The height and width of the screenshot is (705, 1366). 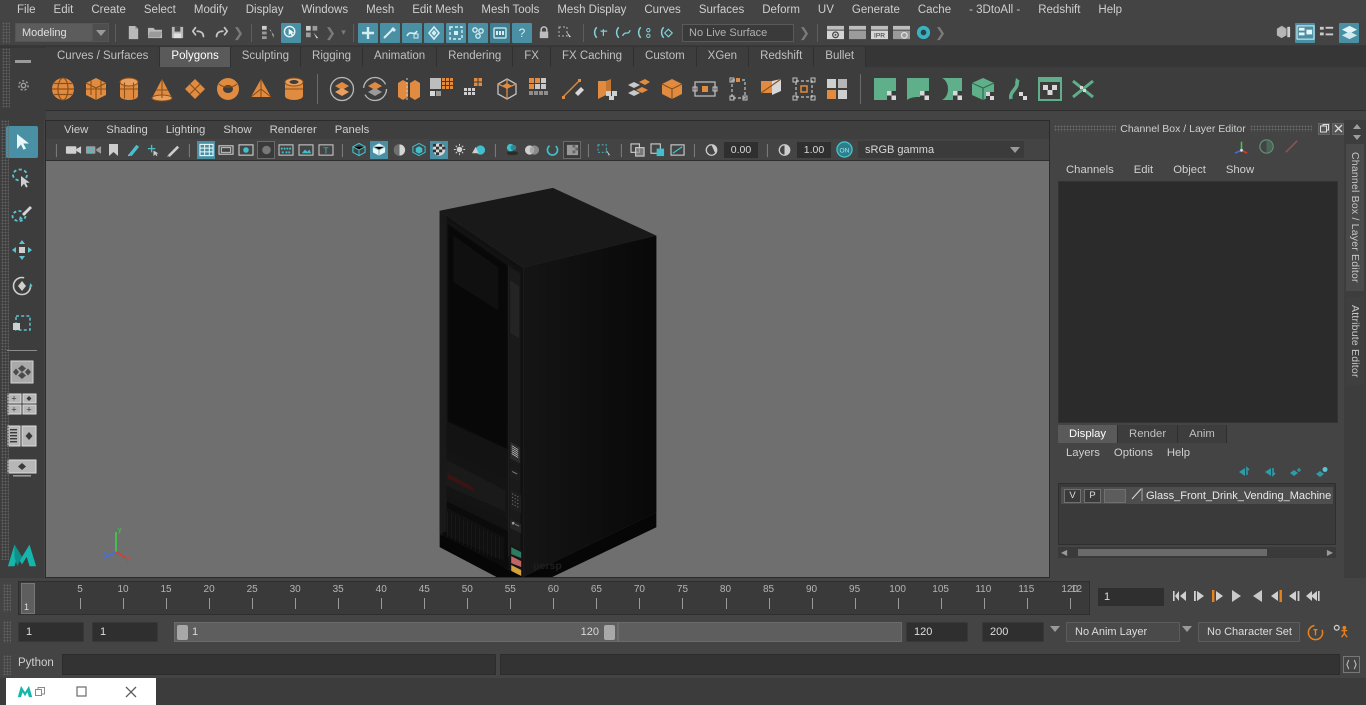 I want to click on rotate-dial-icon, so click(x=1266, y=148).